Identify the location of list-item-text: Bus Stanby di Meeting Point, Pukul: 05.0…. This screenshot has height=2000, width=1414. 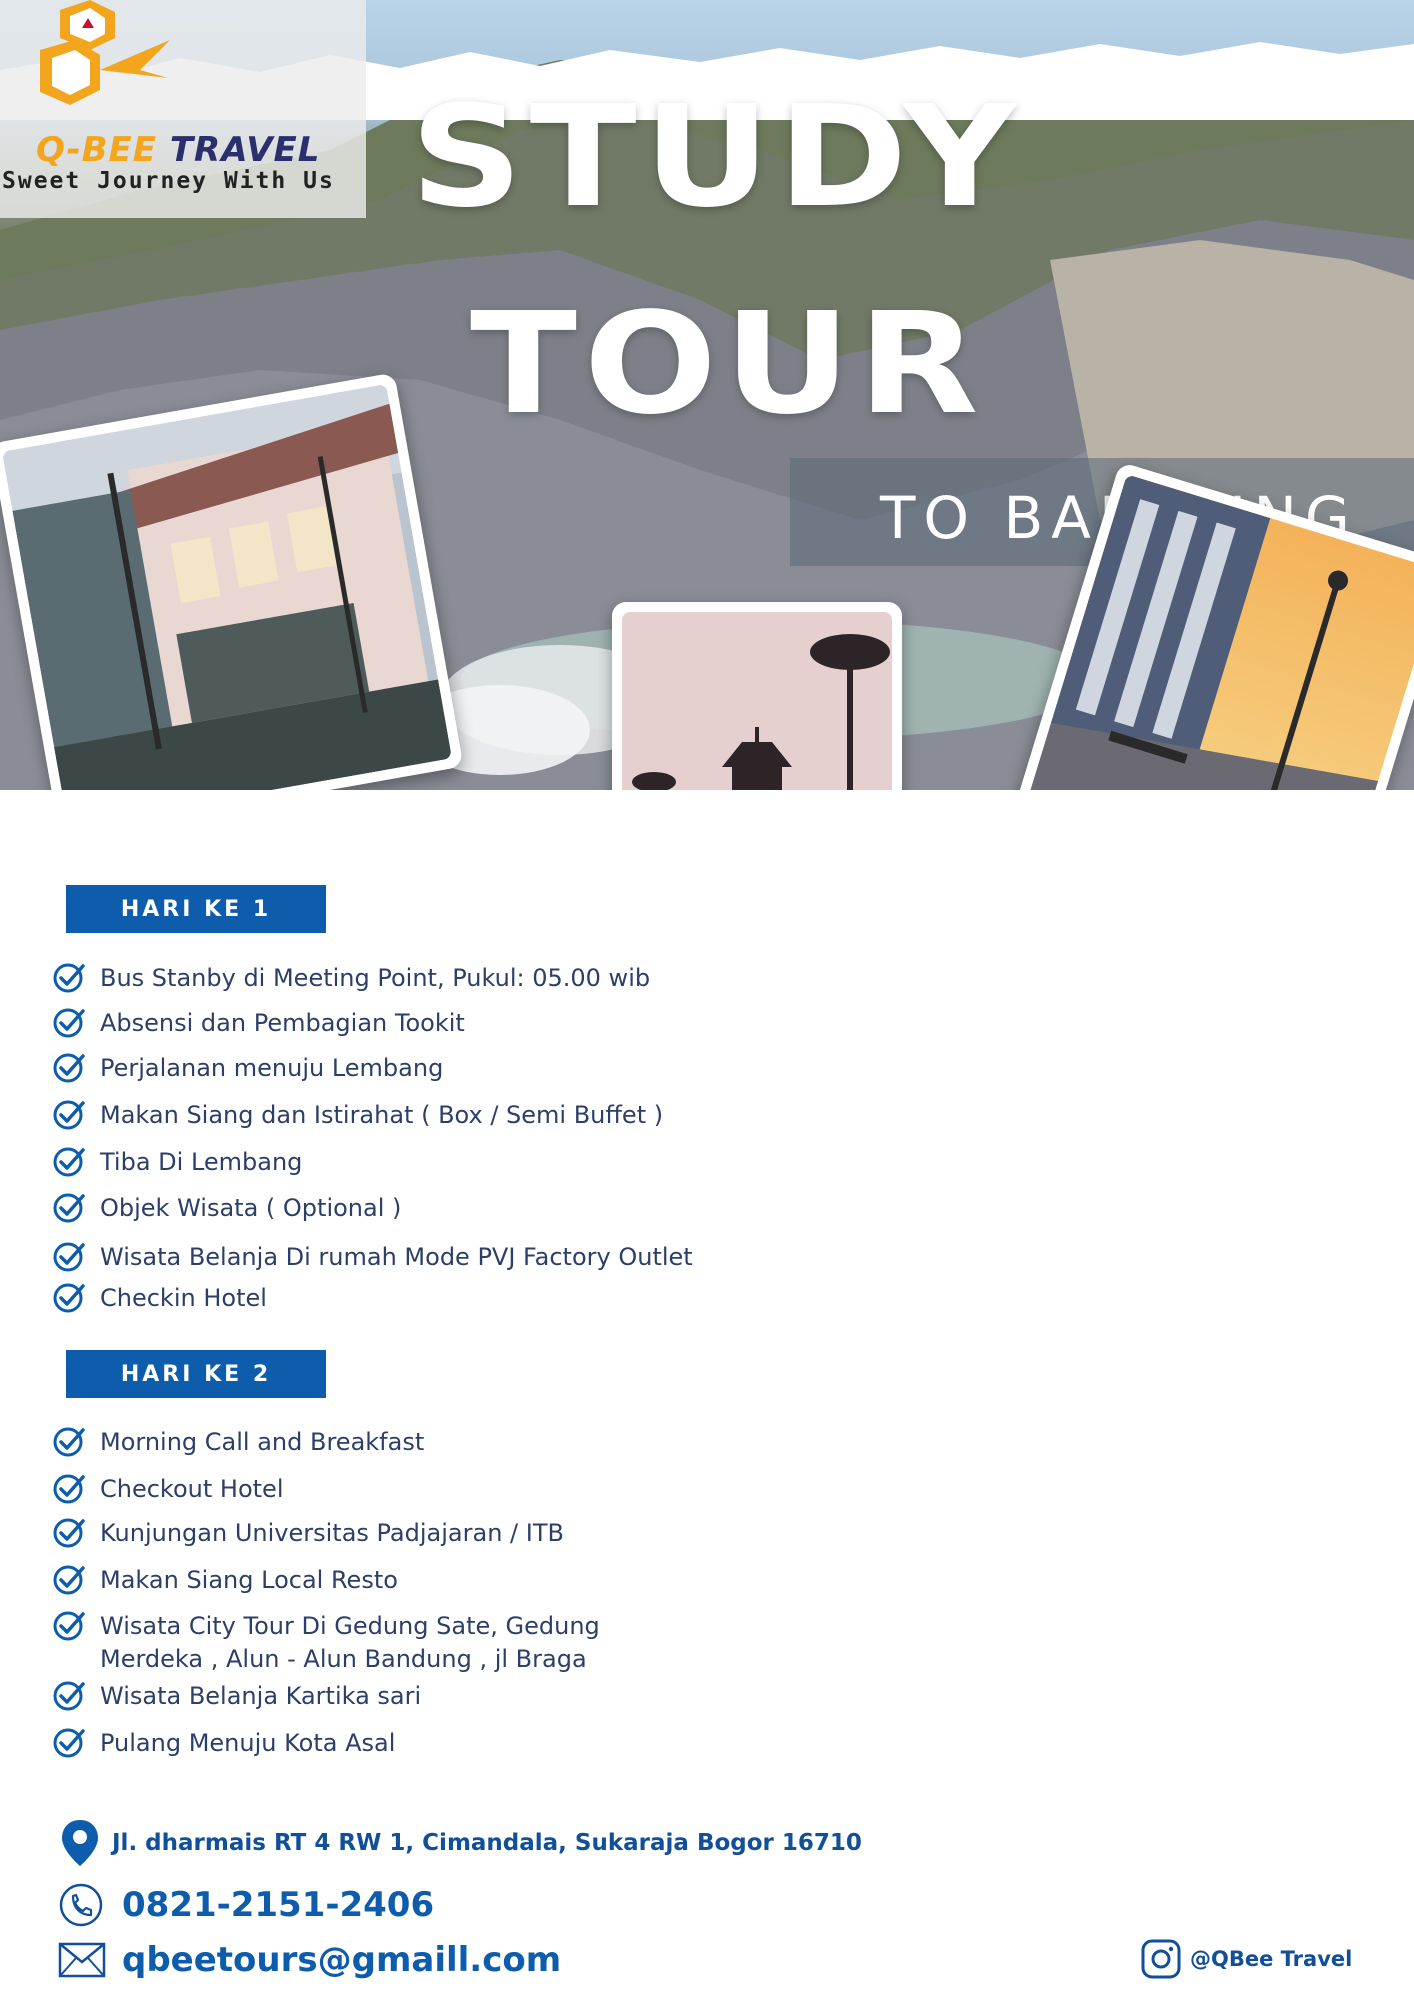
(375, 978).